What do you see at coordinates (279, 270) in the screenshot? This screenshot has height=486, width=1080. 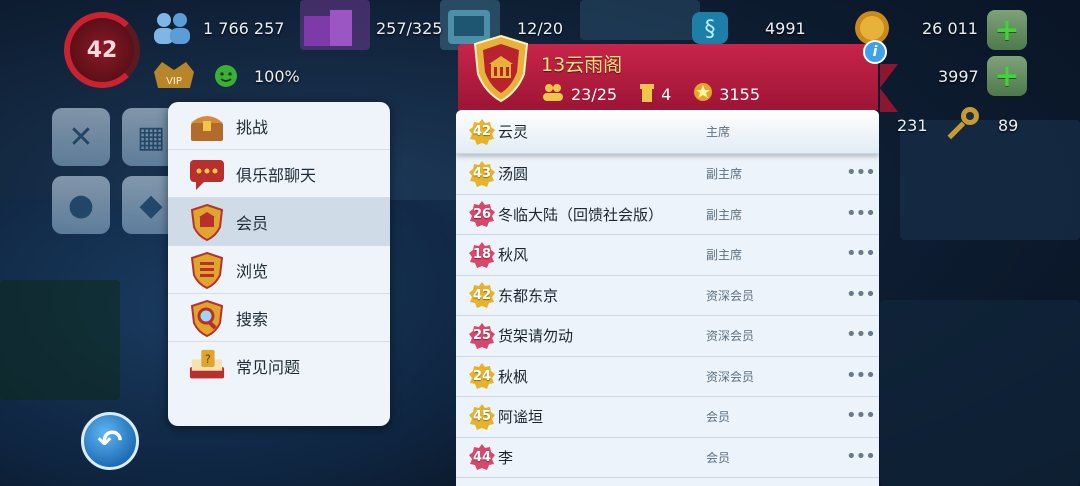 I see `menu-item-browse: 浏览` at bounding box center [279, 270].